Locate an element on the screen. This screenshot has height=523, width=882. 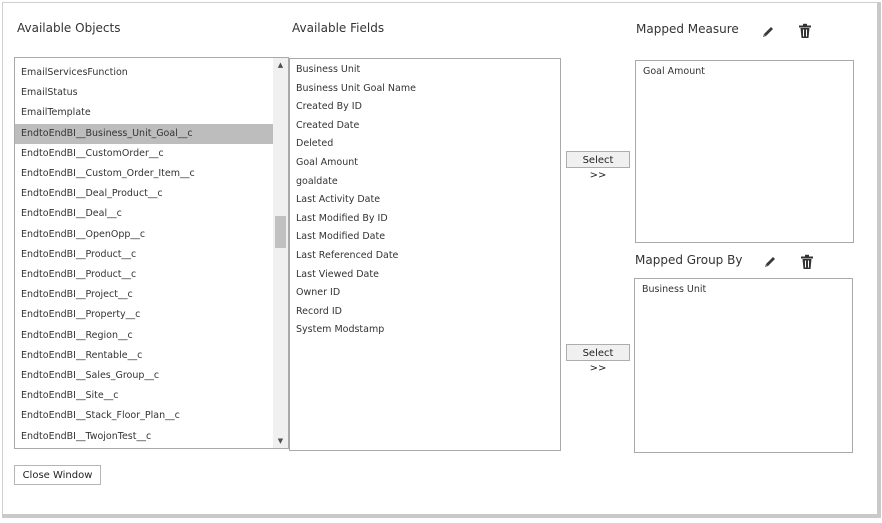
field-list-item: Owner ID is located at coordinates (318, 293).